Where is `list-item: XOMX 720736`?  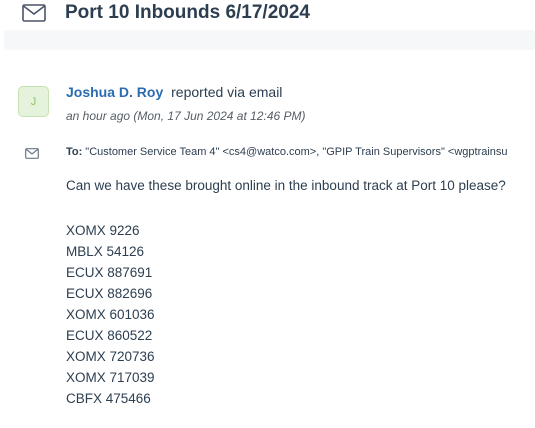
list-item: XOMX 720736 is located at coordinates (110, 356).